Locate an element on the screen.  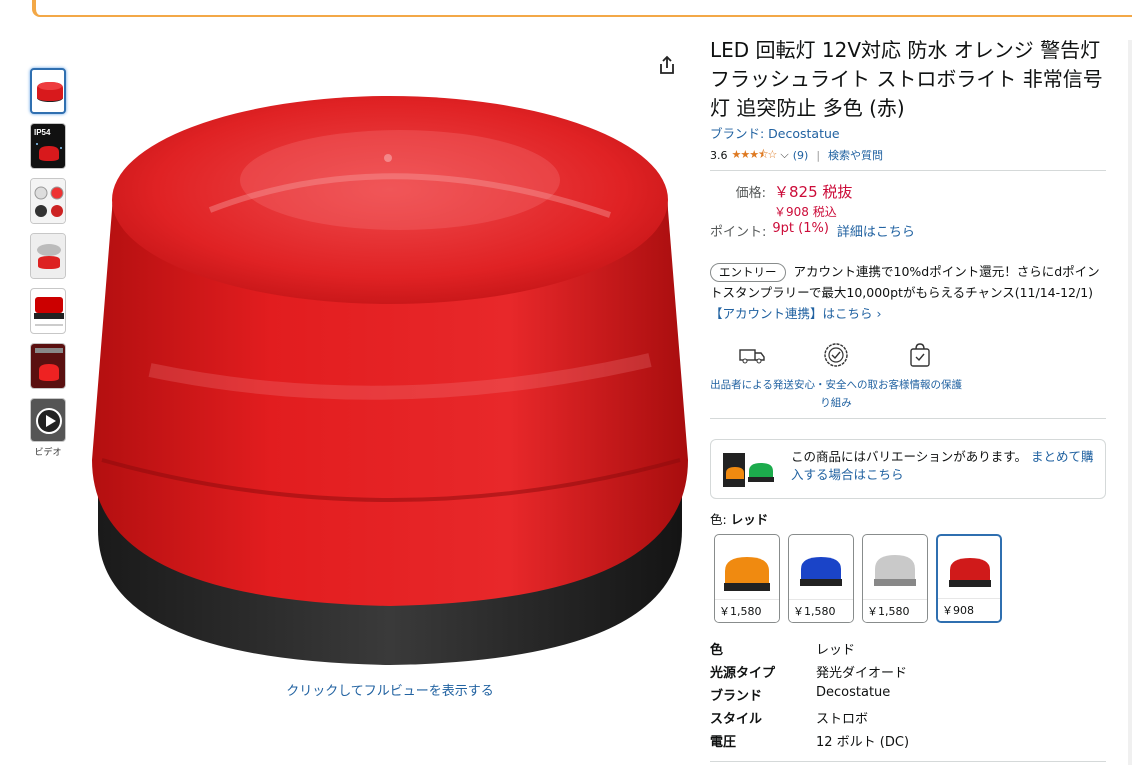
spec-row: ブランド Decostatue is located at coordinates (908, 696).